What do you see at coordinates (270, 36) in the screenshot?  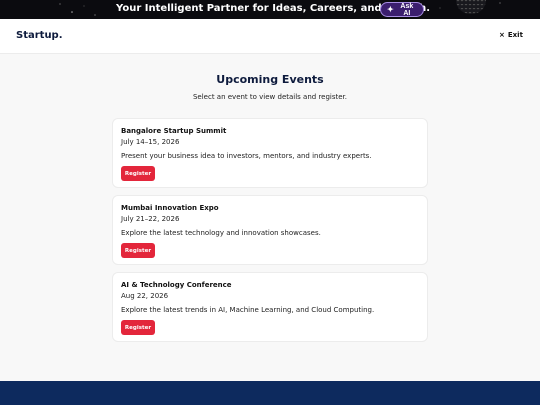 I see `site-header: Startup. × Exit` at bounding box center [270, 36].